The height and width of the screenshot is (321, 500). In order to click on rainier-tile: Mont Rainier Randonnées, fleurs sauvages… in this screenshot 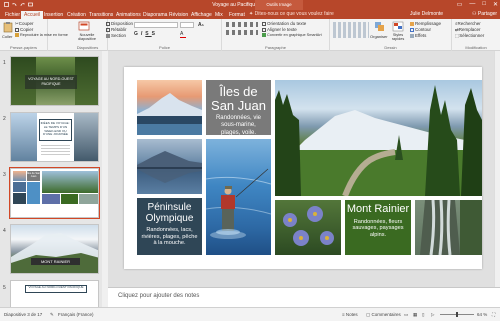, I will do `click(378, 227)`.